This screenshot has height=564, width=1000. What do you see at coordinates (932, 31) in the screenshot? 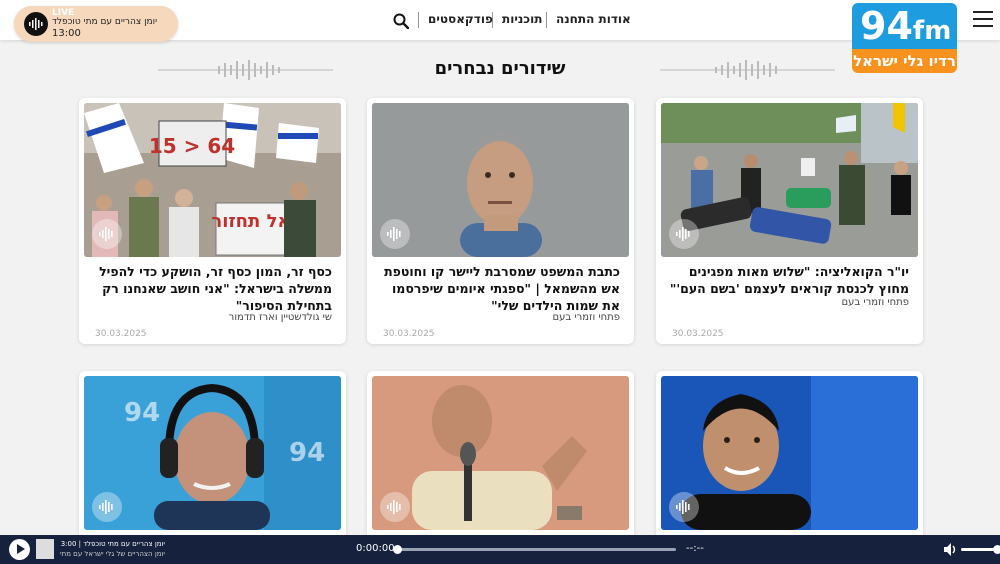
I see `logo-suffix: fm` at bounding box center [932, 31].